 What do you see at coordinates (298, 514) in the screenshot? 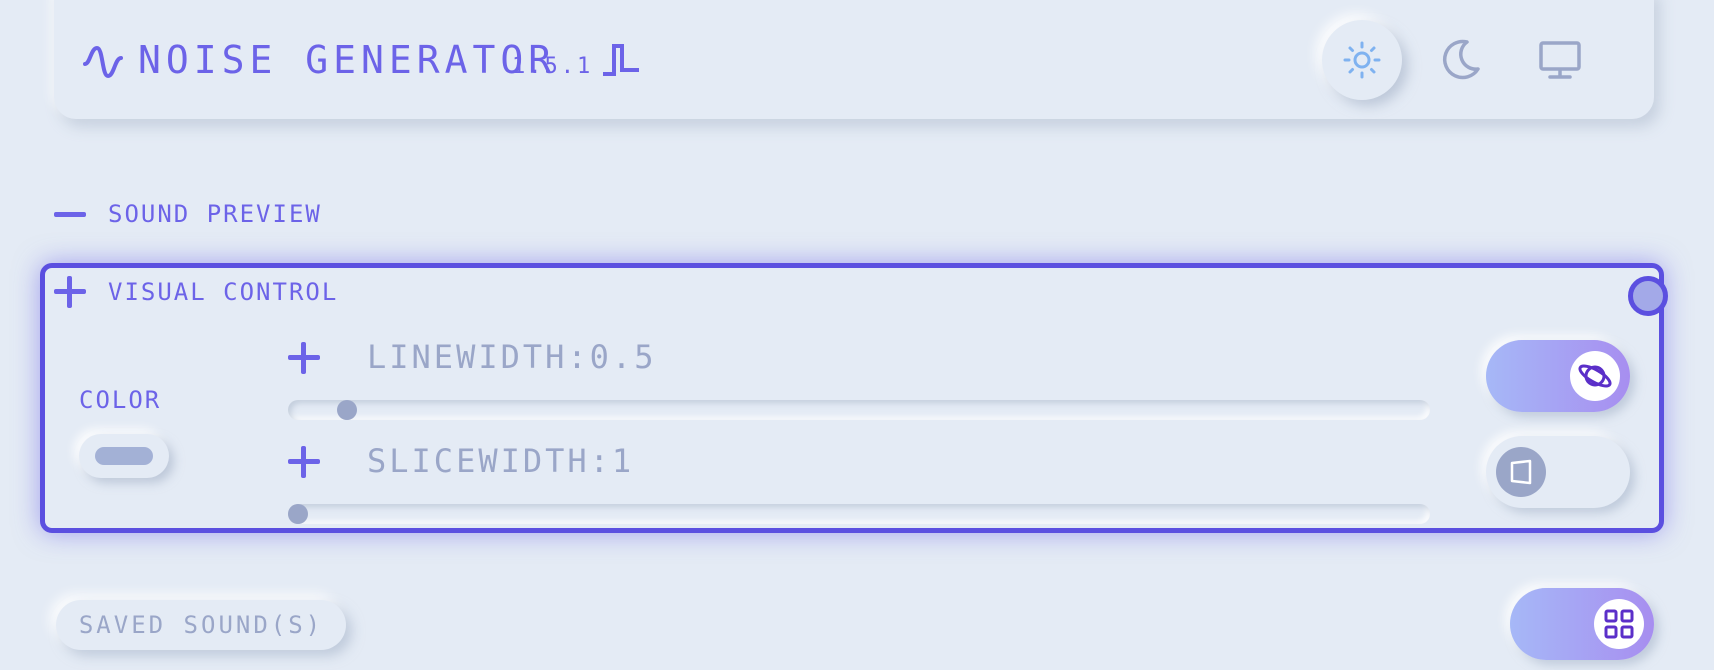
I see `slicewidth-slider-thumb` at bounding box center [298, 514].